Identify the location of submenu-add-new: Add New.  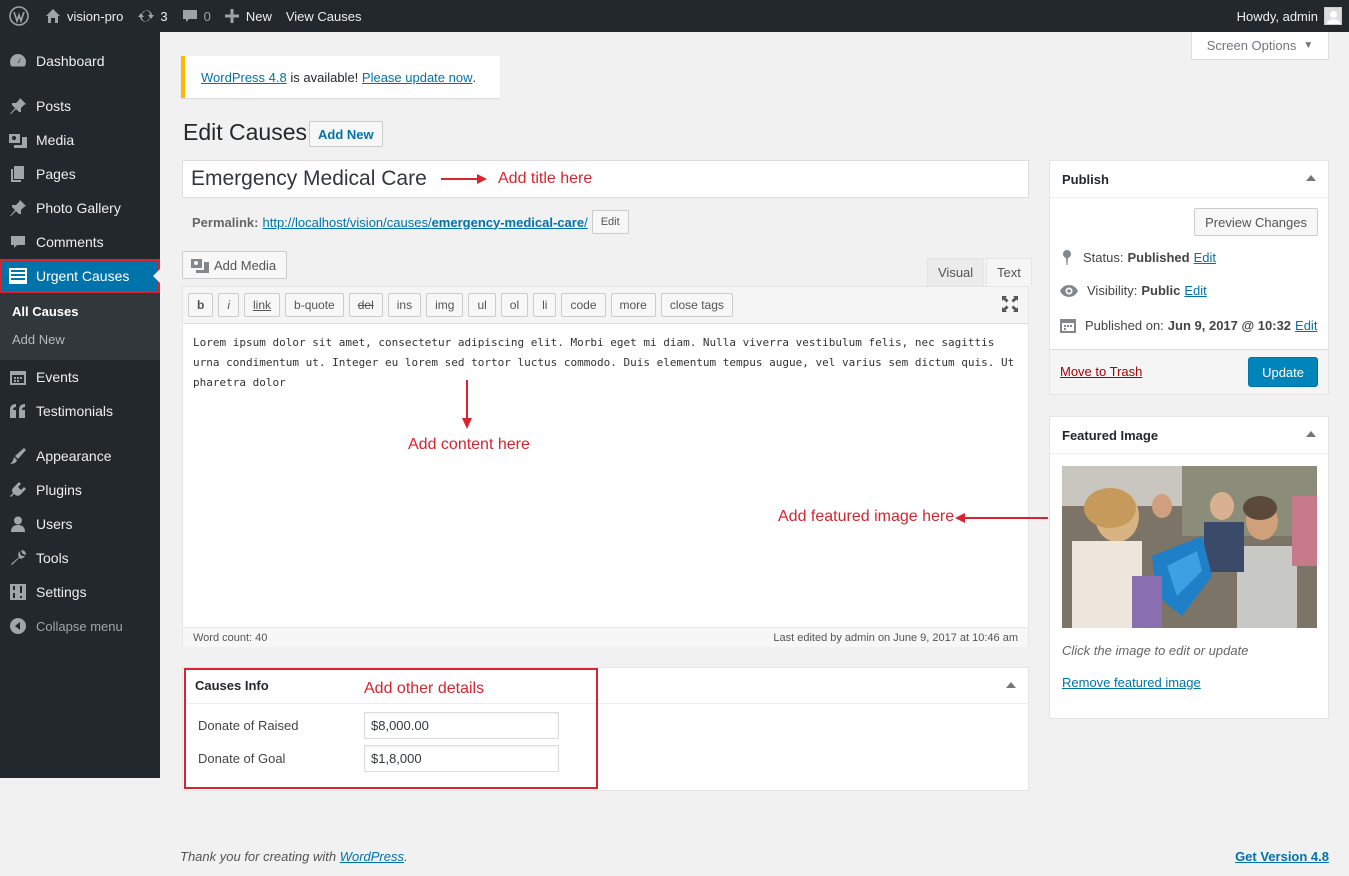
(80, 340).